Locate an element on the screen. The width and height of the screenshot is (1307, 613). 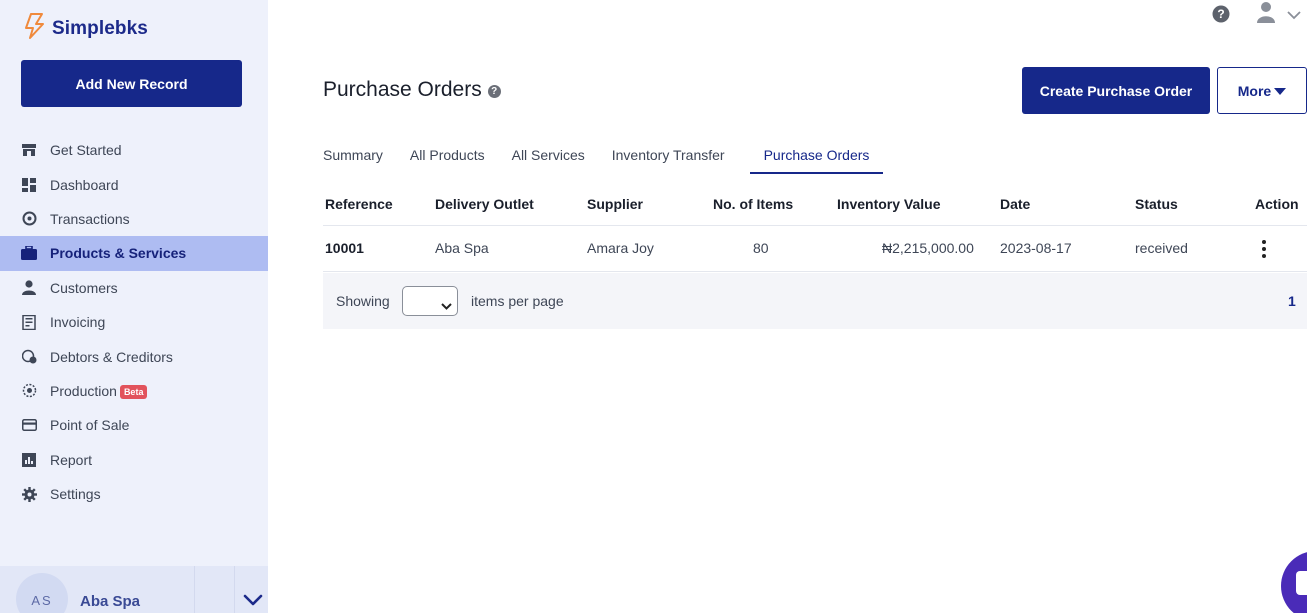
debtors-icon is located at coordinates (29, 357).